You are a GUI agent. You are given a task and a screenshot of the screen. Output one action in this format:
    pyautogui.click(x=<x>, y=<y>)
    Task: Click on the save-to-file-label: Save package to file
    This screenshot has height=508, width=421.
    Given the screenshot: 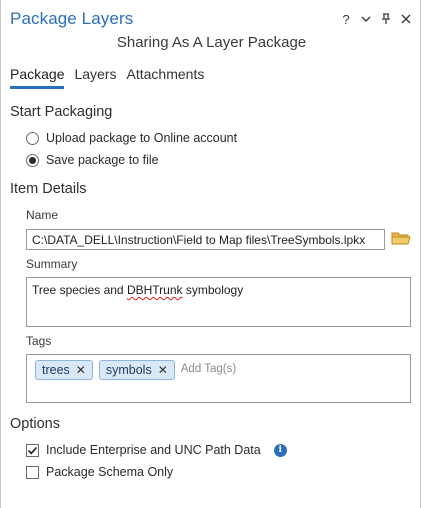 What is the action you would take?
    pyautogui.click(x=102, y=160)
    